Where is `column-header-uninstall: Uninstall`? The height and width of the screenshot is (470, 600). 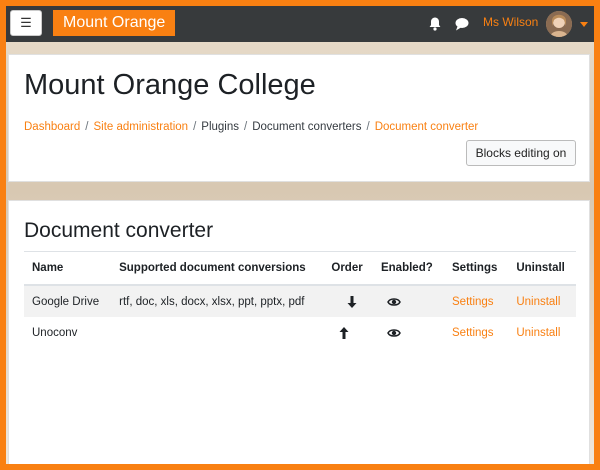
column-header-uninstall: Uninstall is located at coordinates (542, 268).